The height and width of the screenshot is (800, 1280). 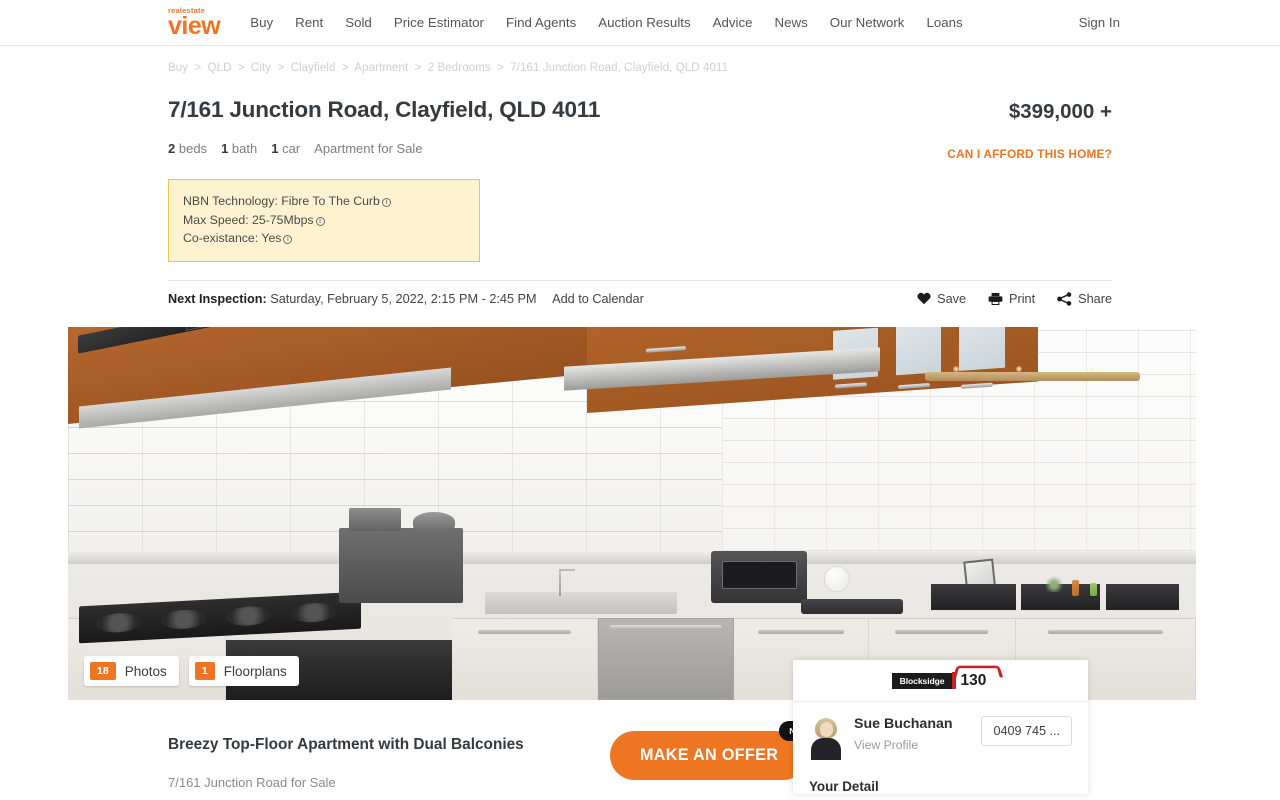 What do you see at coordinates (1022, 298) in the screenshot?
I see `print-label: Print` at bounding box center [1022, 298].